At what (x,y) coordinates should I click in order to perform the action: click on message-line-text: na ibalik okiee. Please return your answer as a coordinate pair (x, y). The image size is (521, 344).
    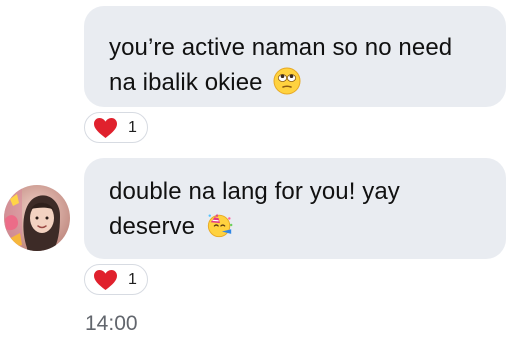
    Looking at the image, I should click on (186, 82).